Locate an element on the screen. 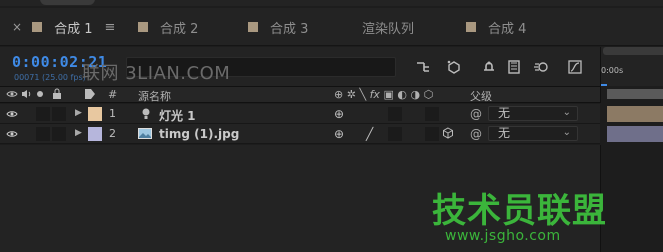  layer-row: ▶ 2 timg (1).jpg ⊕ ╱ @ 无 ⌄ is located at coordinates (300, 134).